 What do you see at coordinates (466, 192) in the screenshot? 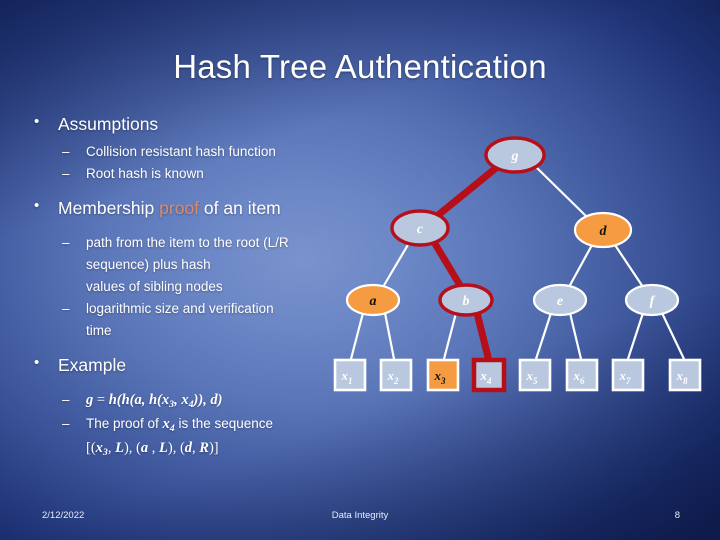
I see `tree-edge-g-c` at bounding box center [466, 192].